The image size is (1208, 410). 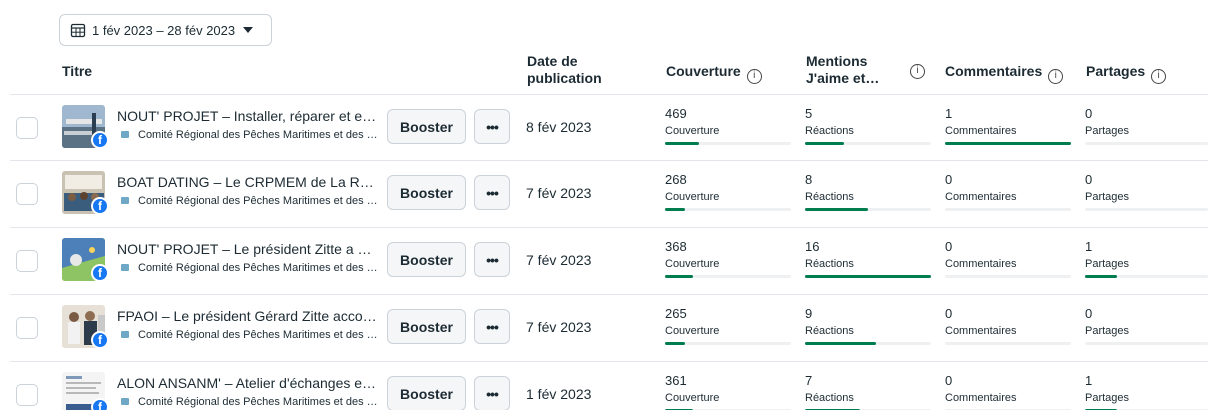 What do you see at coordinates (248, 182) in the screenshot?
I see `post-title: BOAT DATING – Le CRPMEM de La Réunion a` at bounding box center [248, 182].